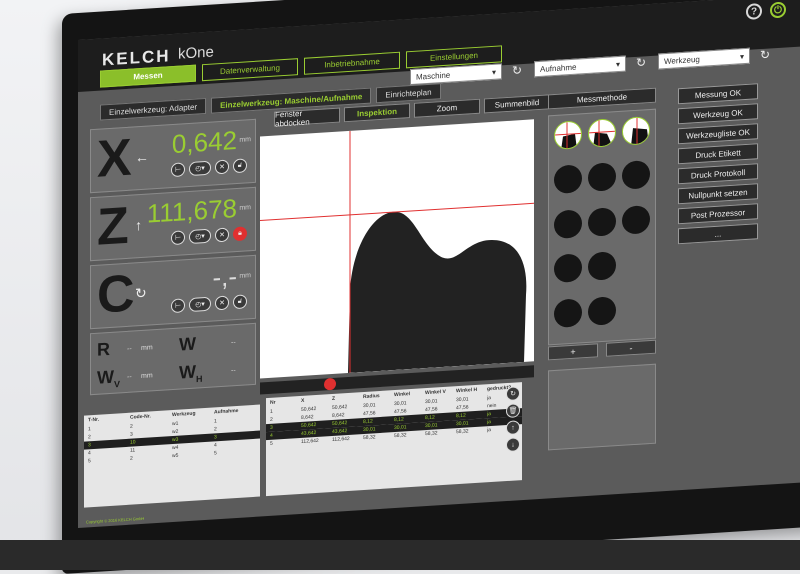 This screenshot has height=574, width=800. What do you see at coordinates (408, 93) in the screenshot?
I see `subtab-einrichteplan: Einrichteplan` at bounding box center [408, 93].